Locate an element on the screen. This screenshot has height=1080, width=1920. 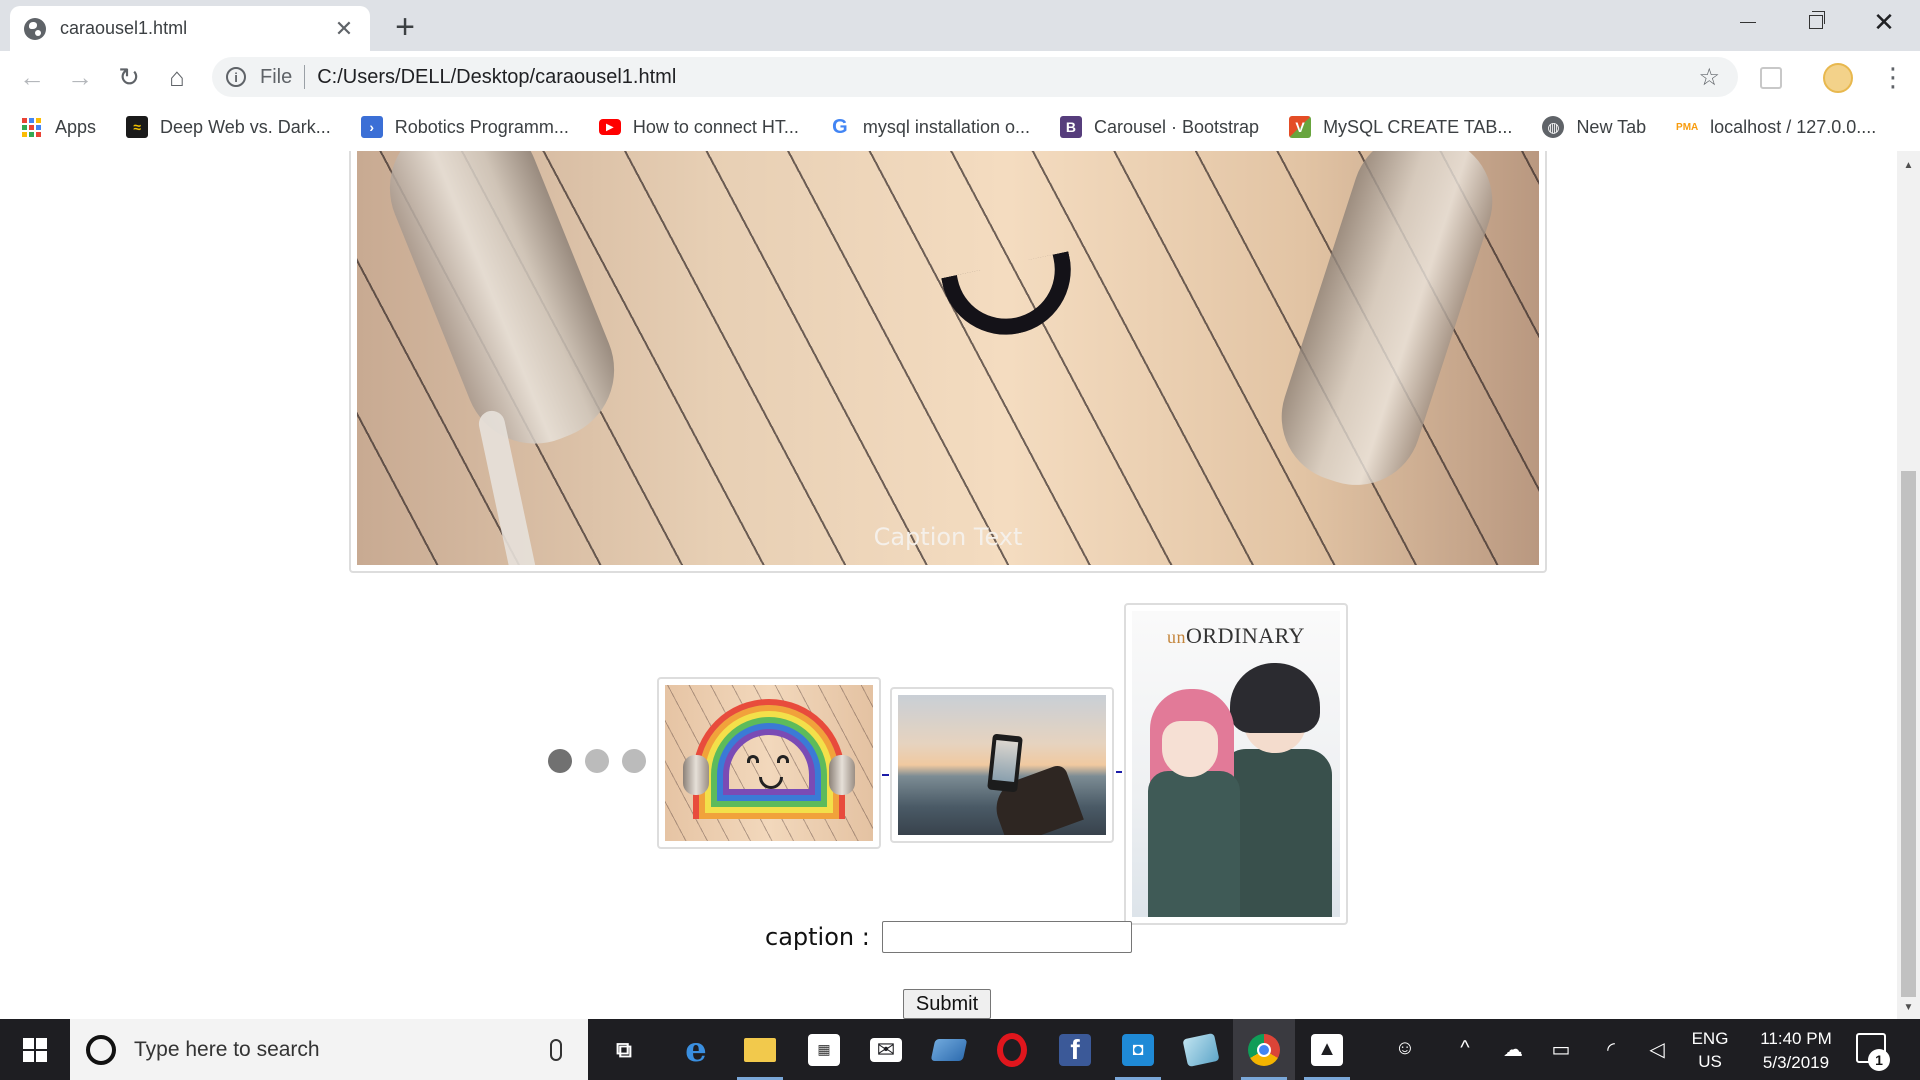
thumbnail-image: unORDINARY is located at coordinates (1236, 764).